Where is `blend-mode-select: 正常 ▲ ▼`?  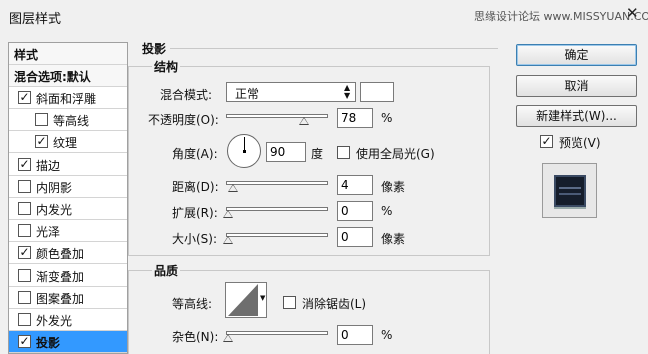 blend-mode-select: 正常 ▲ ▼ is located at coordinates (291, 92).